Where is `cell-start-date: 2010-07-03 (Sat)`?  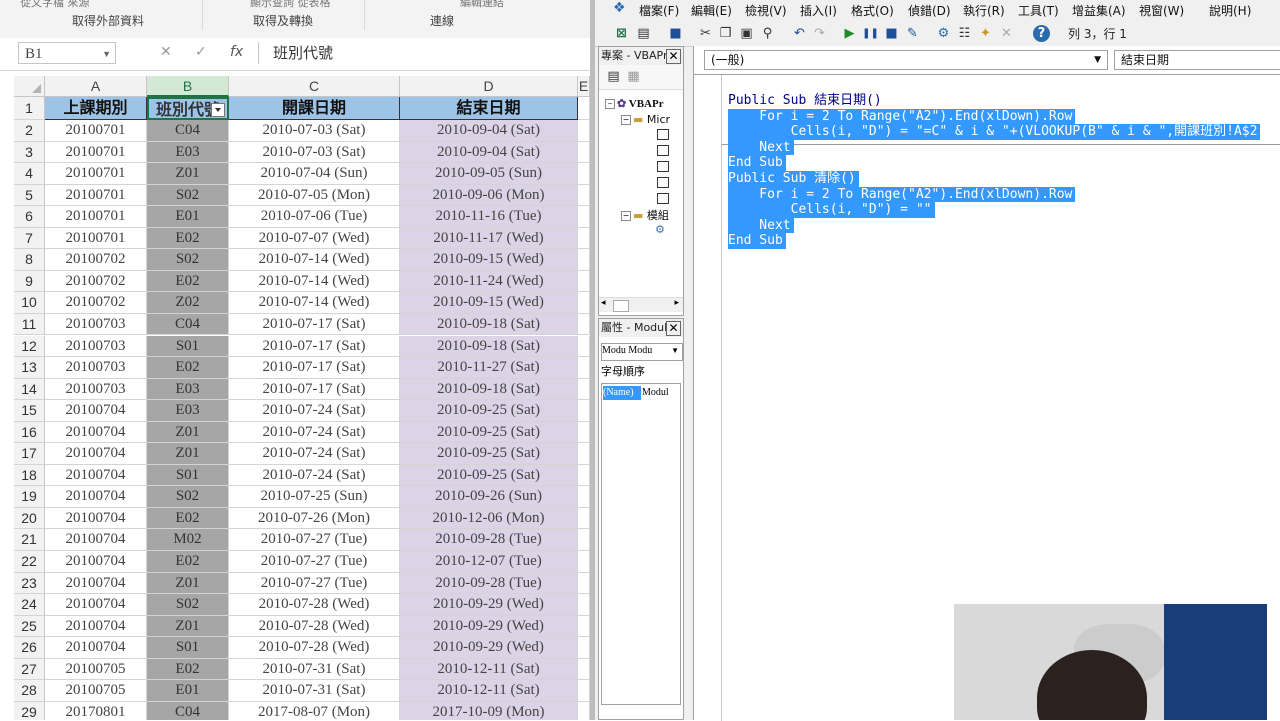
cell-start-date: 2010-07-03 (Sat) is located at coordinates (314, 152).